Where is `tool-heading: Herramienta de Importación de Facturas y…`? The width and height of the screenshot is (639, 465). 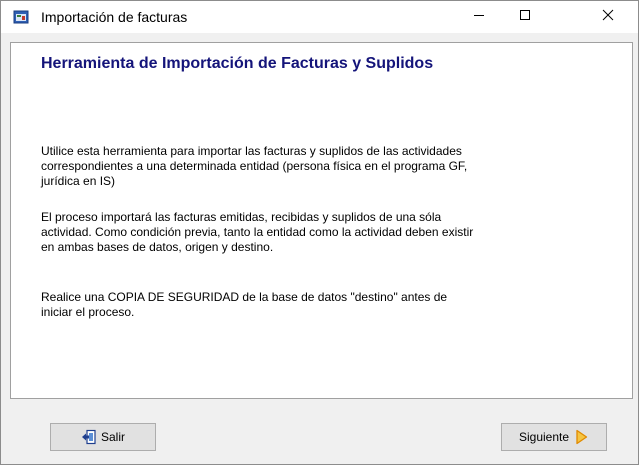
tool-heading: Herramienta de Importación de Facturas y… is located at coordinates (237, 63).